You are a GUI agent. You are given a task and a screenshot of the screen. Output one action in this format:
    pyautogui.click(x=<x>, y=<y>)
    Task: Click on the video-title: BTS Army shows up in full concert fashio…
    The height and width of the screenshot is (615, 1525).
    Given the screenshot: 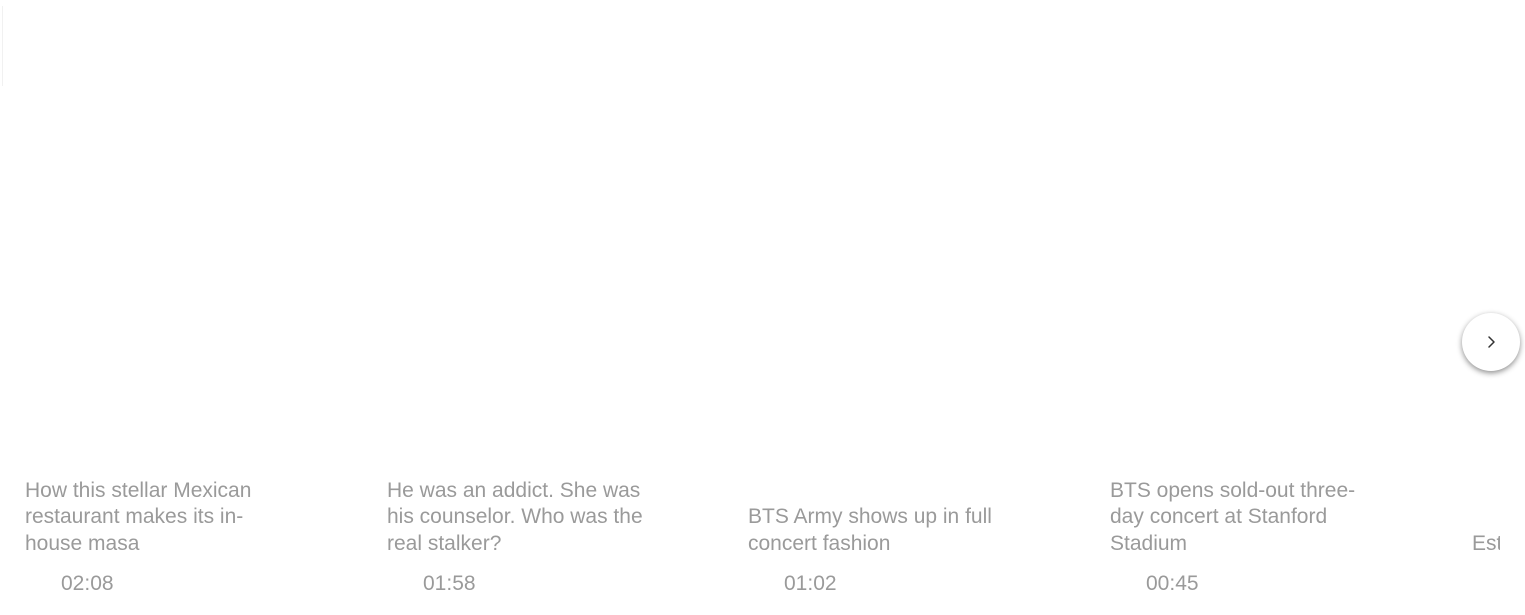 What is the action you would take?
    pyautogui.click(x=883, y=530)
    